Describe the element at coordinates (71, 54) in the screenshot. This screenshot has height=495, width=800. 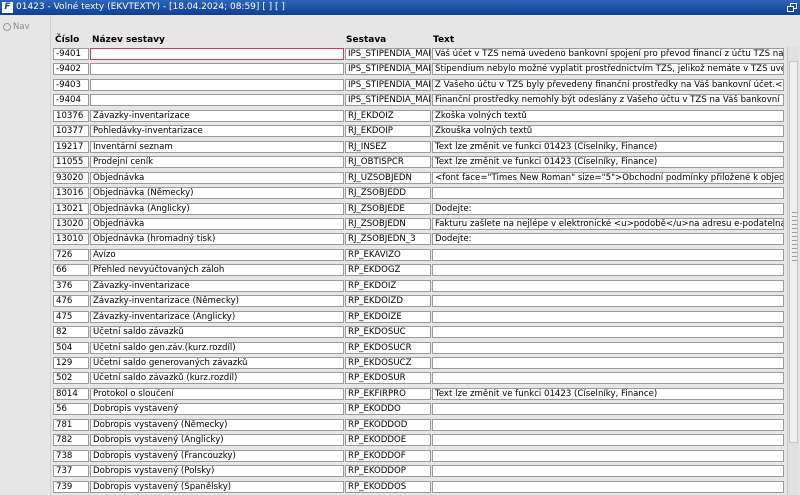
I see `cell-cislo: -9401` at that location.